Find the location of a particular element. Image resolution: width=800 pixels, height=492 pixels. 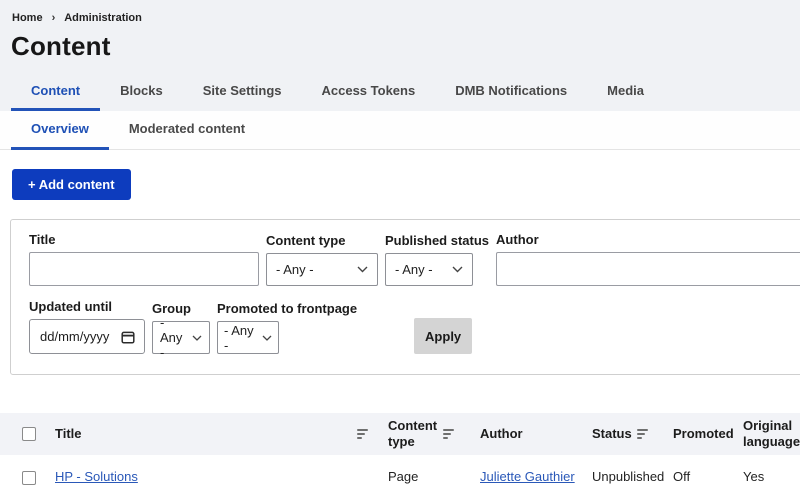

secondary-tab-bar: Overview Moderated content is located at coordinates (400, 130).